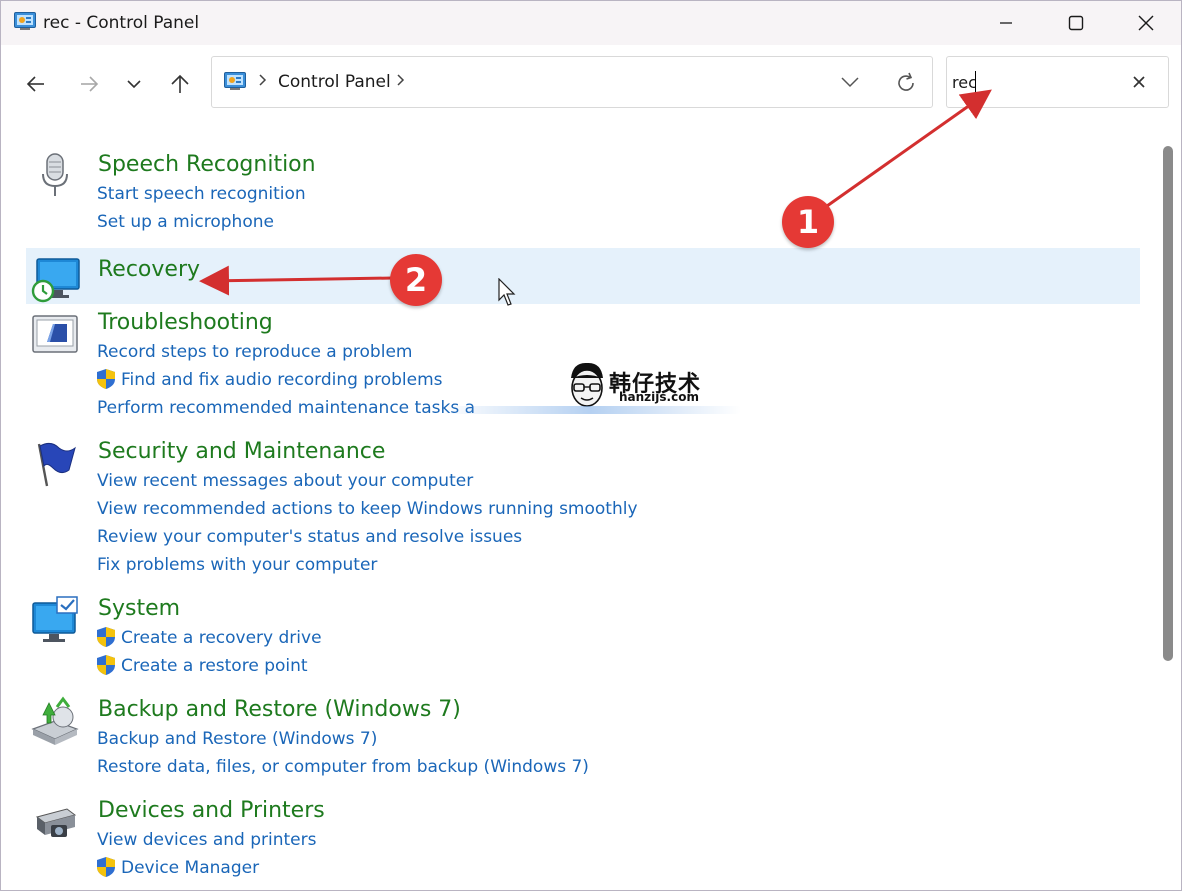 The width and height of the screenshot is (1182, 891). What do you see at coordinates (334, 82) in the screenshot?
I see `breadcrumb-control-panel: Control Panel` at bounding box center [334, 82].